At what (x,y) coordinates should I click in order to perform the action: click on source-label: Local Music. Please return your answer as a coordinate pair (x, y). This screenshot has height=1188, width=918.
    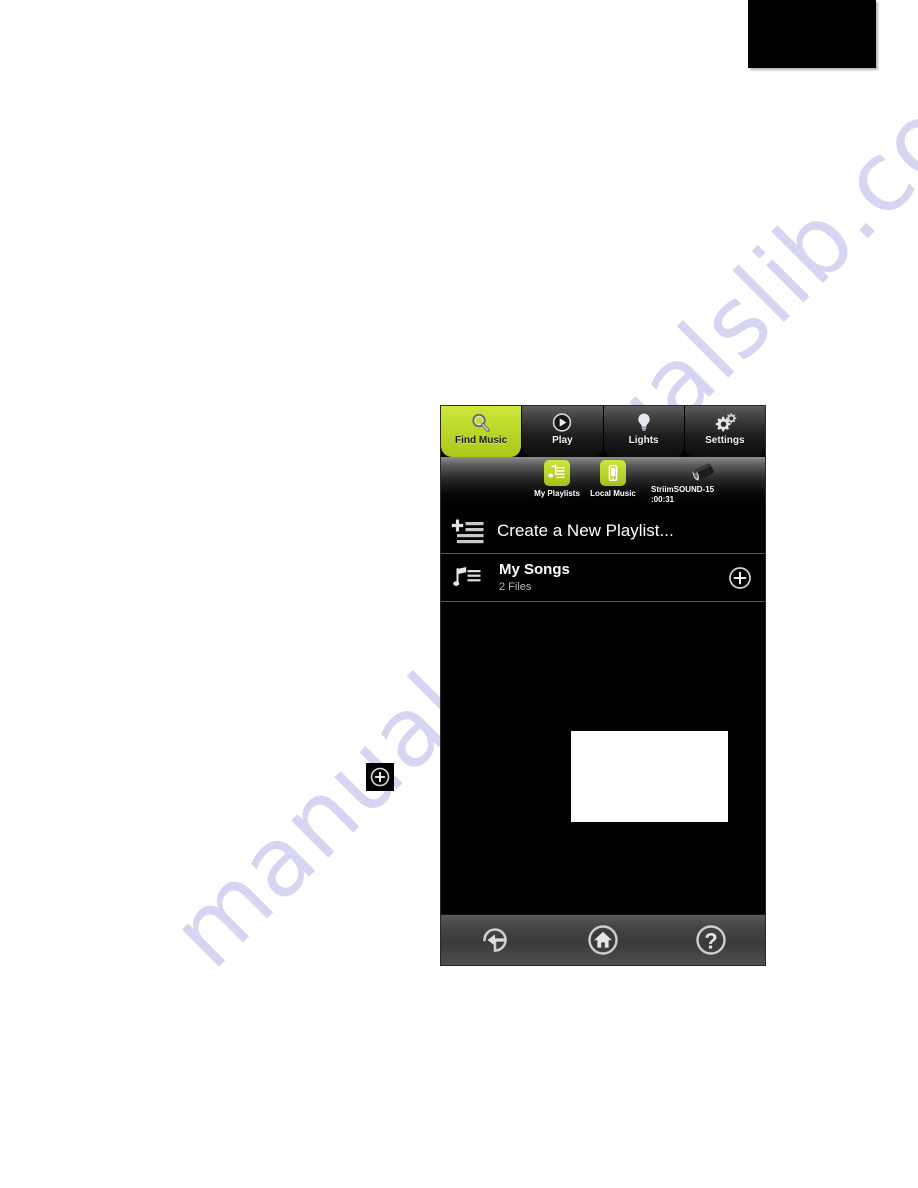
    Looking at the image, I should click on (613, 493).